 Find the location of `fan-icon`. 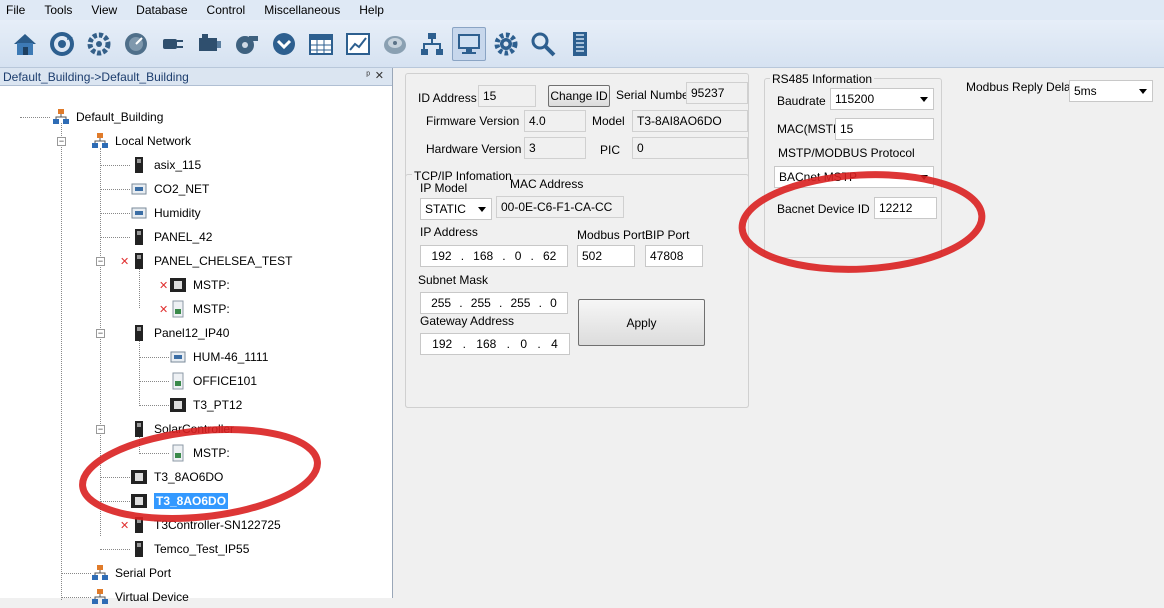

fan-icon is located at coordinates (247, 44).